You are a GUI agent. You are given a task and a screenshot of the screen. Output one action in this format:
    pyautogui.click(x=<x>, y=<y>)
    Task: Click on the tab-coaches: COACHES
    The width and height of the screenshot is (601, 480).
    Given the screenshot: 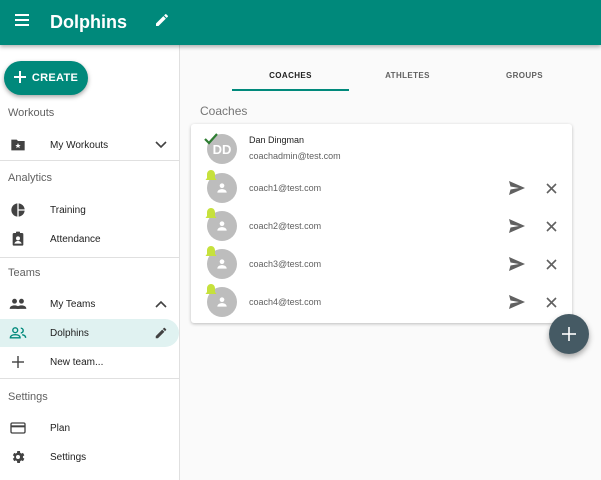 What is the action you would take?
    pyautogui.click(x=290, y=75)
    